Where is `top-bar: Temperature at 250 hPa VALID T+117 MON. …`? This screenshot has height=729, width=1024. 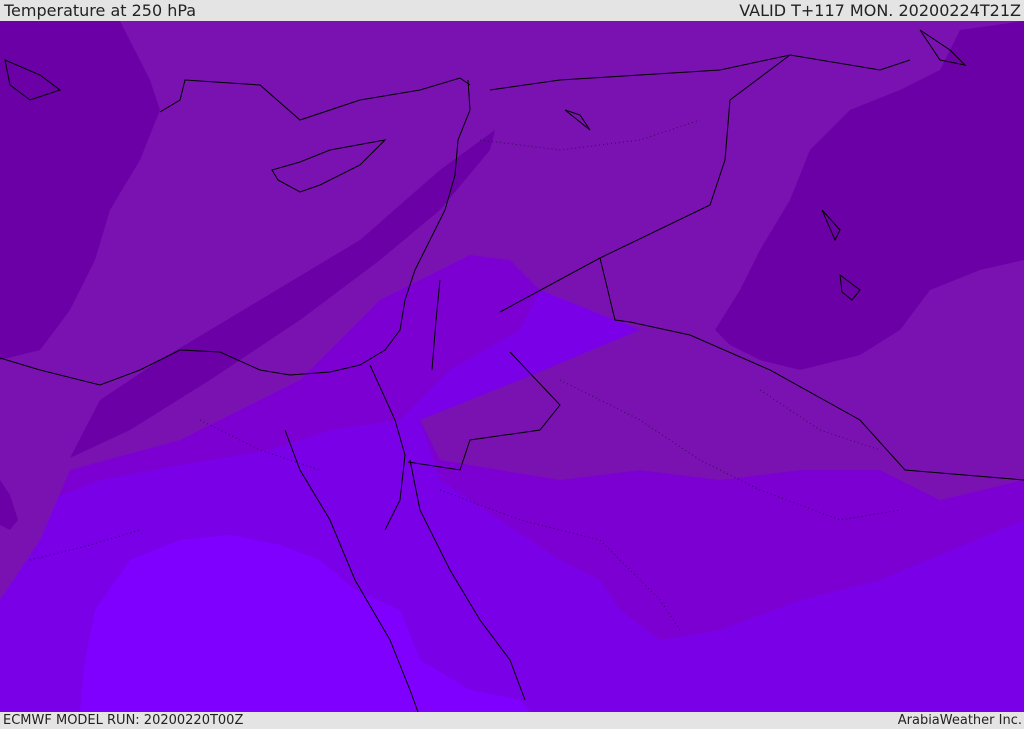 top-bar: Temperature at 250 hPa VALID T+117 MON. … is located at coordinates (512, 10).